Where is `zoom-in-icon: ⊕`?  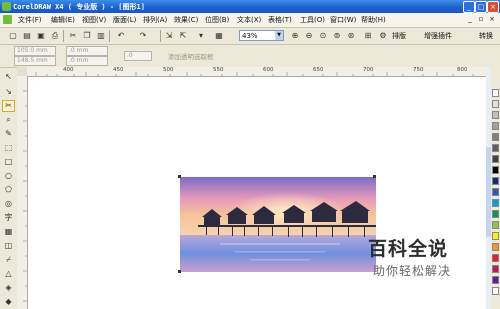
zoom-in-icon: ⊕ is located at coordinates (295, 36).